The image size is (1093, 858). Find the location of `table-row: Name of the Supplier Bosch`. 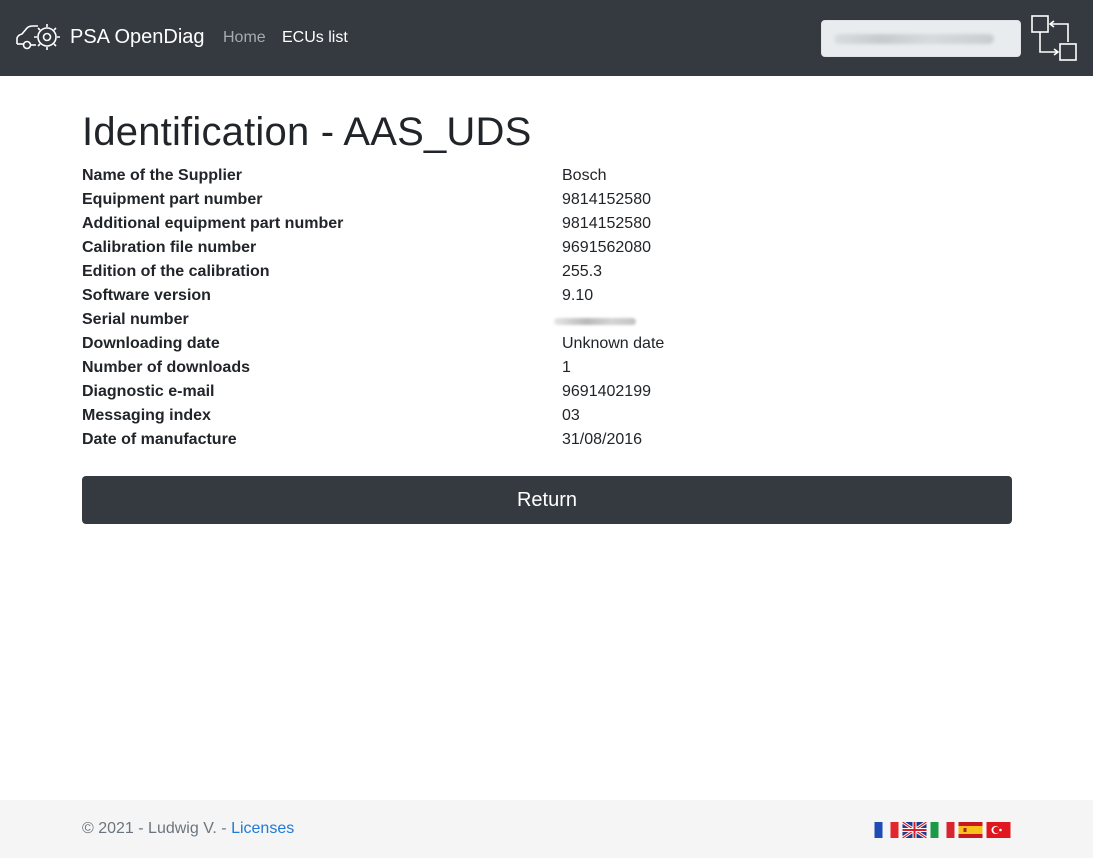

table-row: Name of the Supplier Bosch is located at coordinates (547, 176).